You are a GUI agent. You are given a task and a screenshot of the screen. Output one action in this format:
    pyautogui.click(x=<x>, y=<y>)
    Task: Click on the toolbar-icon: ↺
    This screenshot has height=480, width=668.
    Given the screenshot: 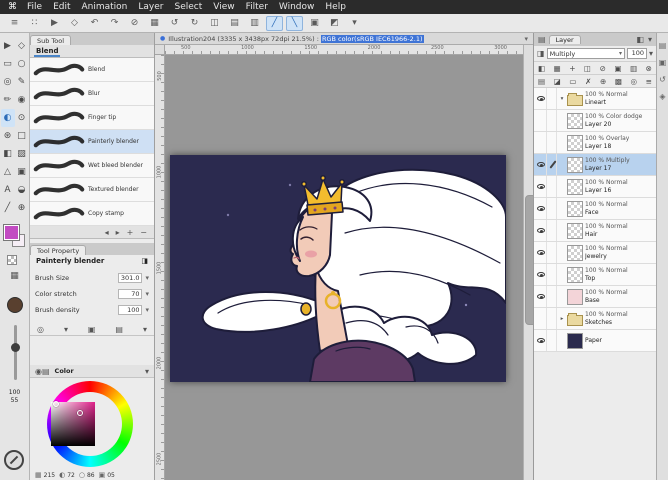 What is the action you would take?
    pyautogui.click(x=174, y=23)
    